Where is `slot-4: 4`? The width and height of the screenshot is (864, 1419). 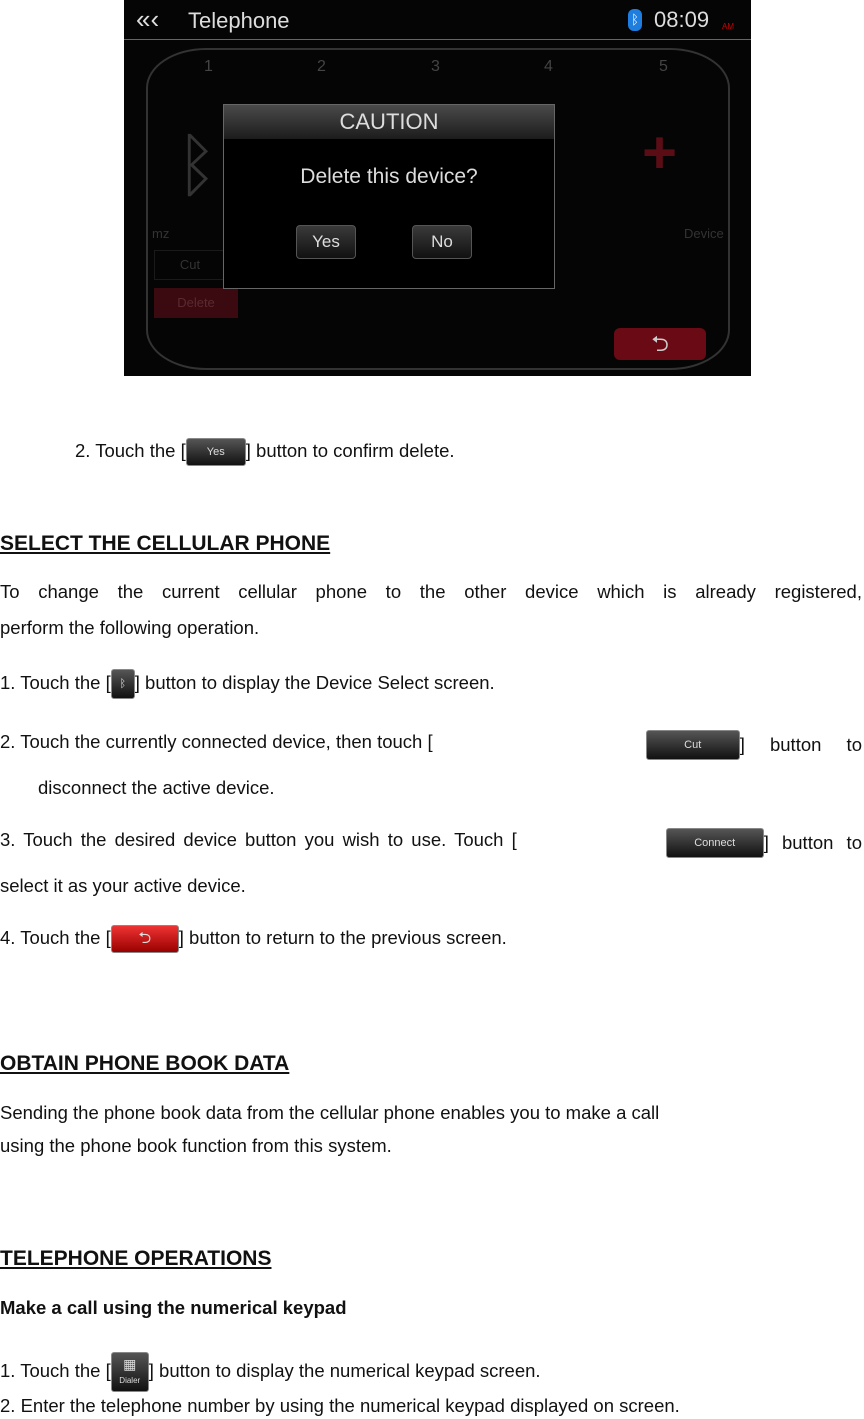
slot-4: 4 is located at coordinates (548, 67).